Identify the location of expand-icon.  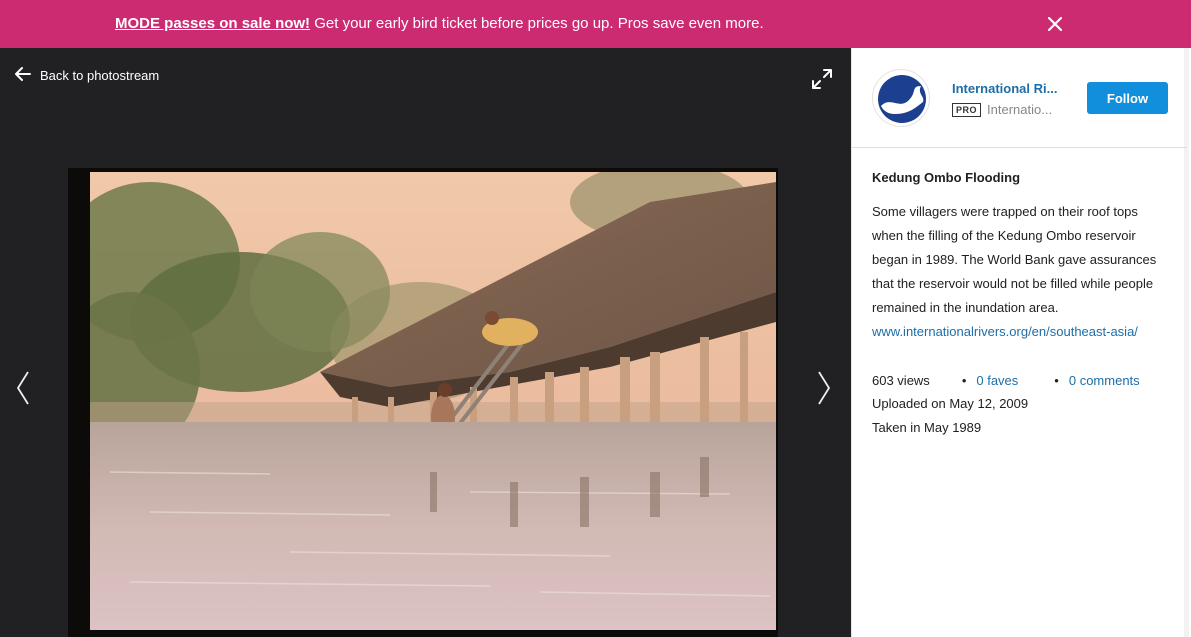
(822, 79).